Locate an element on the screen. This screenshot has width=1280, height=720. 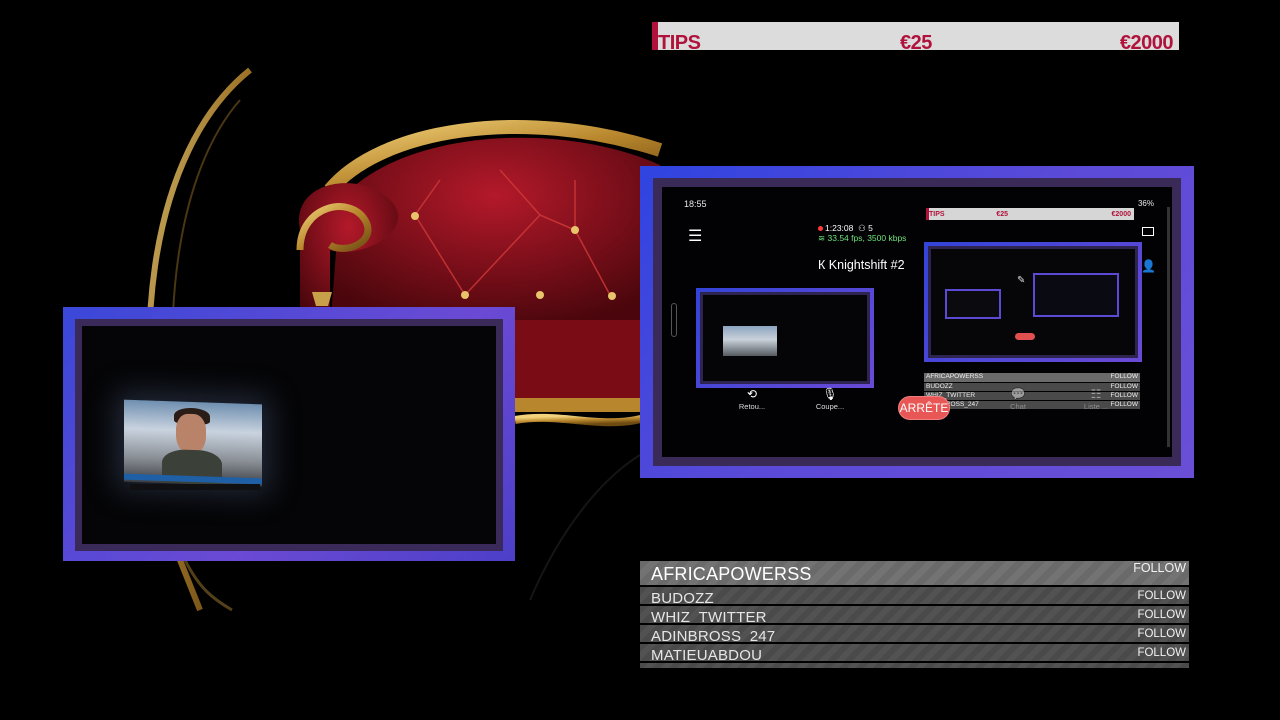
live-timer: 1:23:08 is located at coordinates (839, 228).